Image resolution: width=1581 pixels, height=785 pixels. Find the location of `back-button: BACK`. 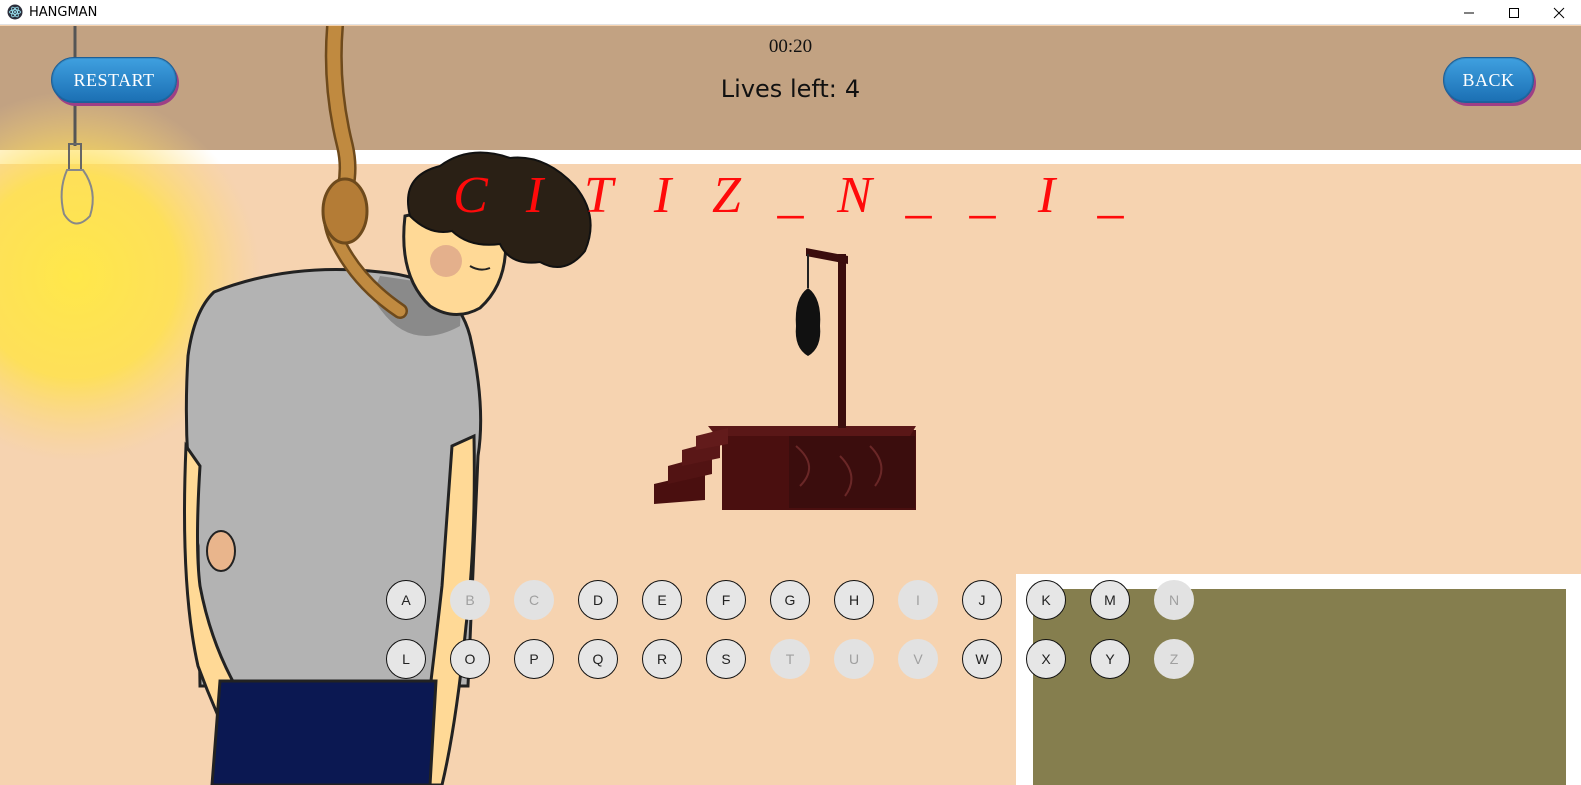

back-button: BACK is located at coordinates (1488, 80).